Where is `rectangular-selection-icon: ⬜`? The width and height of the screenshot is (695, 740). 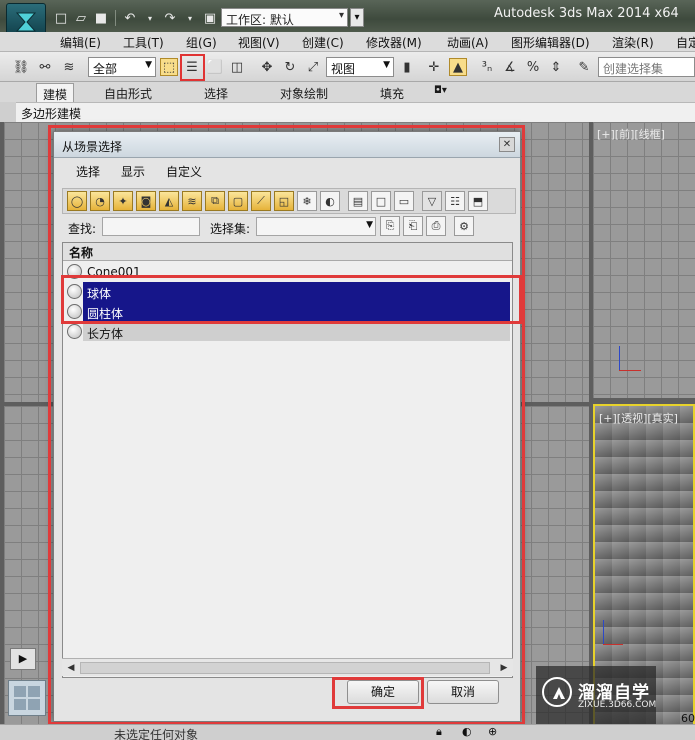 rectangular-selection-icon: ⬜ is located at coordinates (215, 67).